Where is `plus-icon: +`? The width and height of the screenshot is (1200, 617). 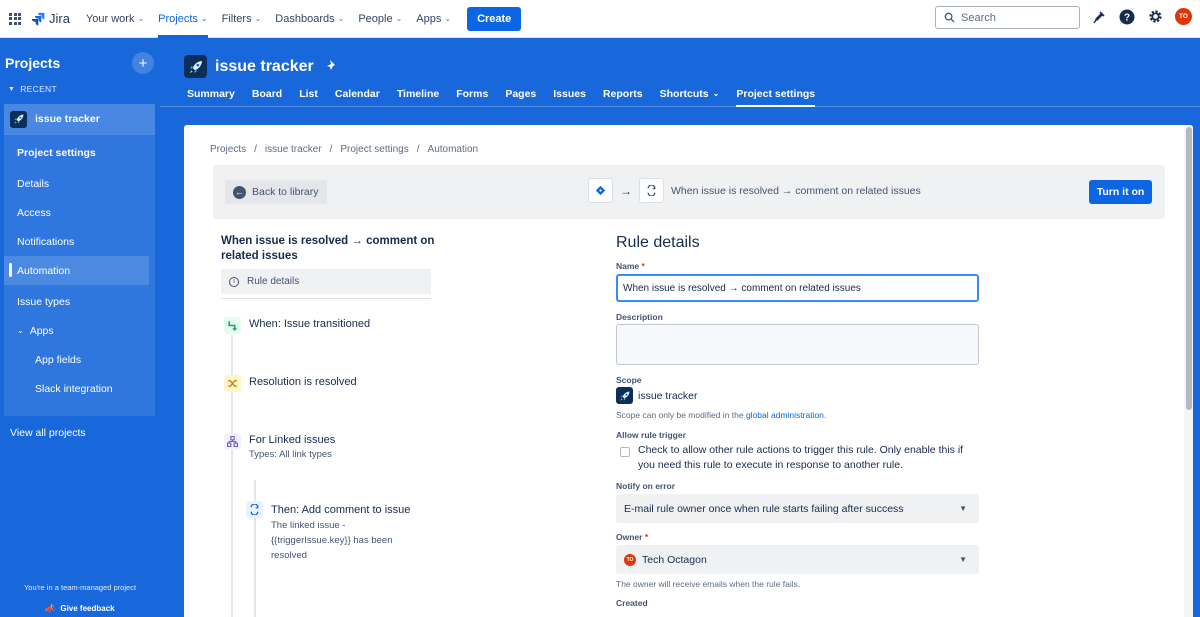
plus-icon: + is located at coordinates (143, 63).